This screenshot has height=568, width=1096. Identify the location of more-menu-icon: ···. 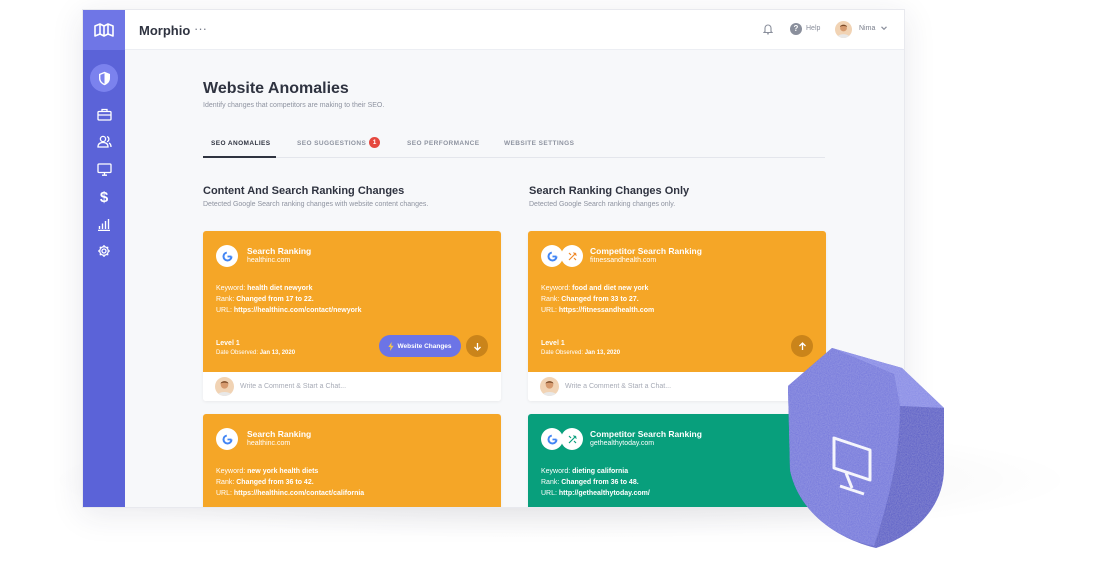
(200, 28).